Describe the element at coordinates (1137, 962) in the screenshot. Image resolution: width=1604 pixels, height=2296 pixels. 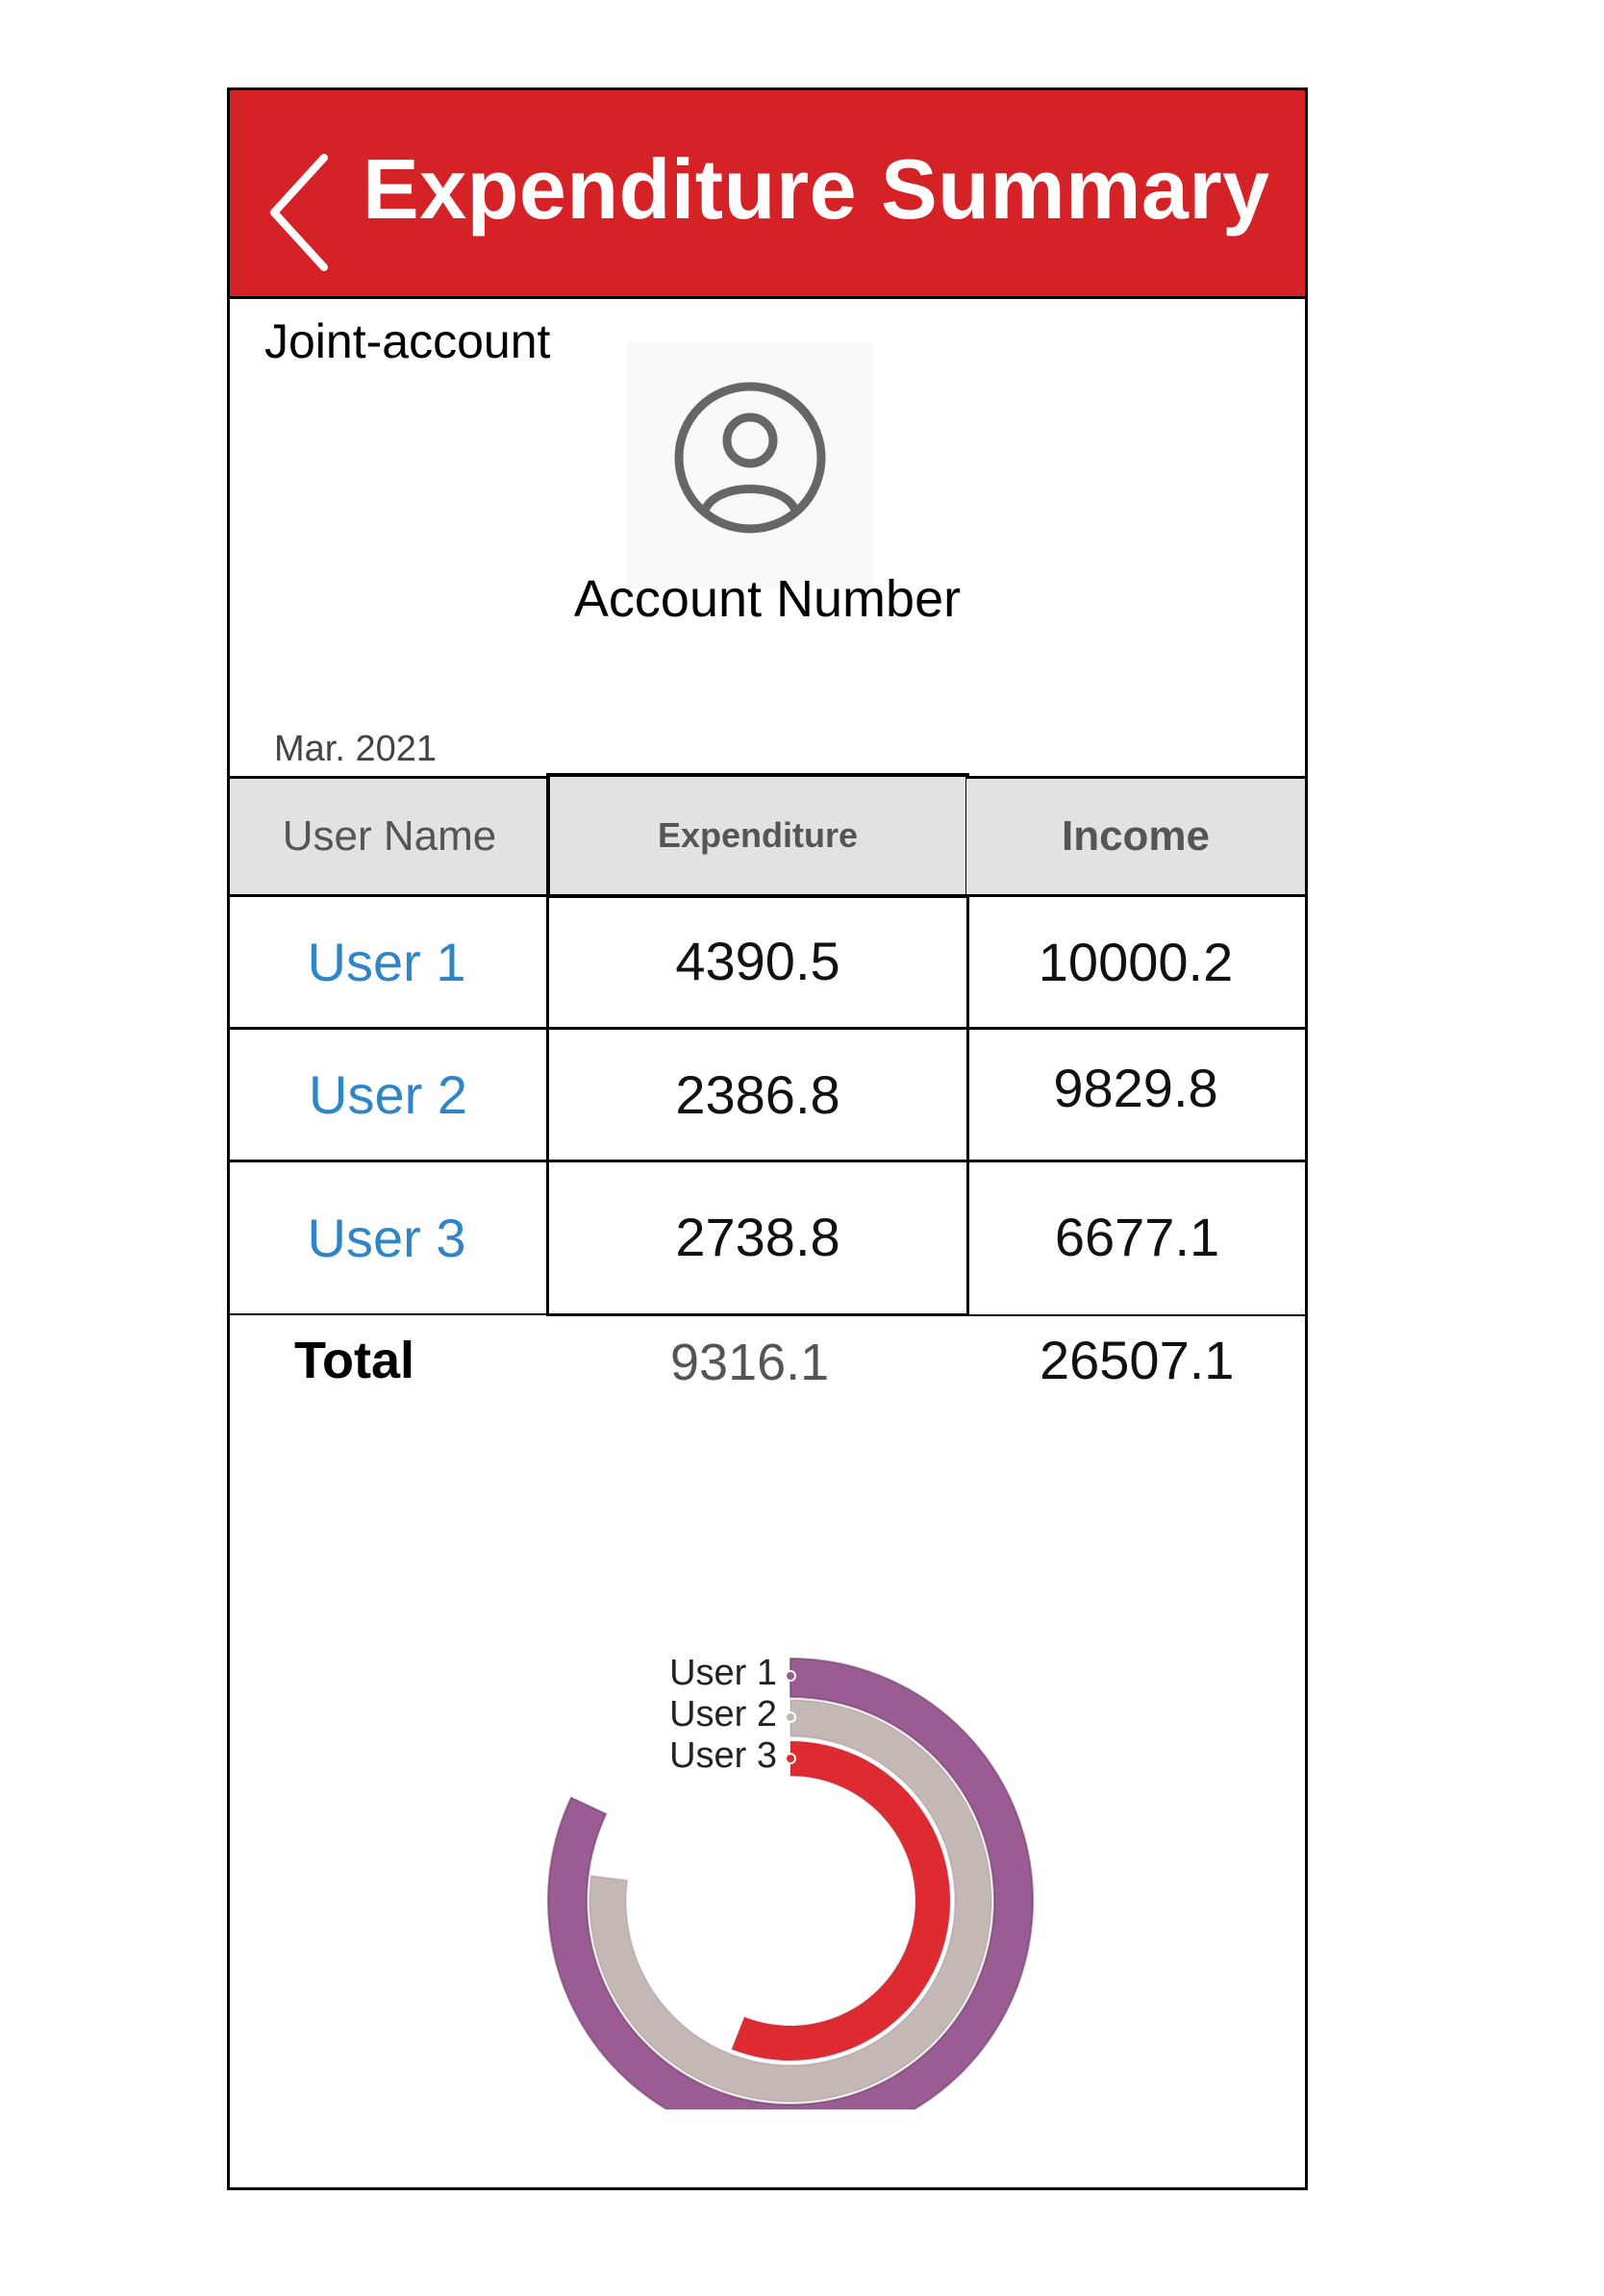
I see `table-cell-income: 10000.2` at that location.